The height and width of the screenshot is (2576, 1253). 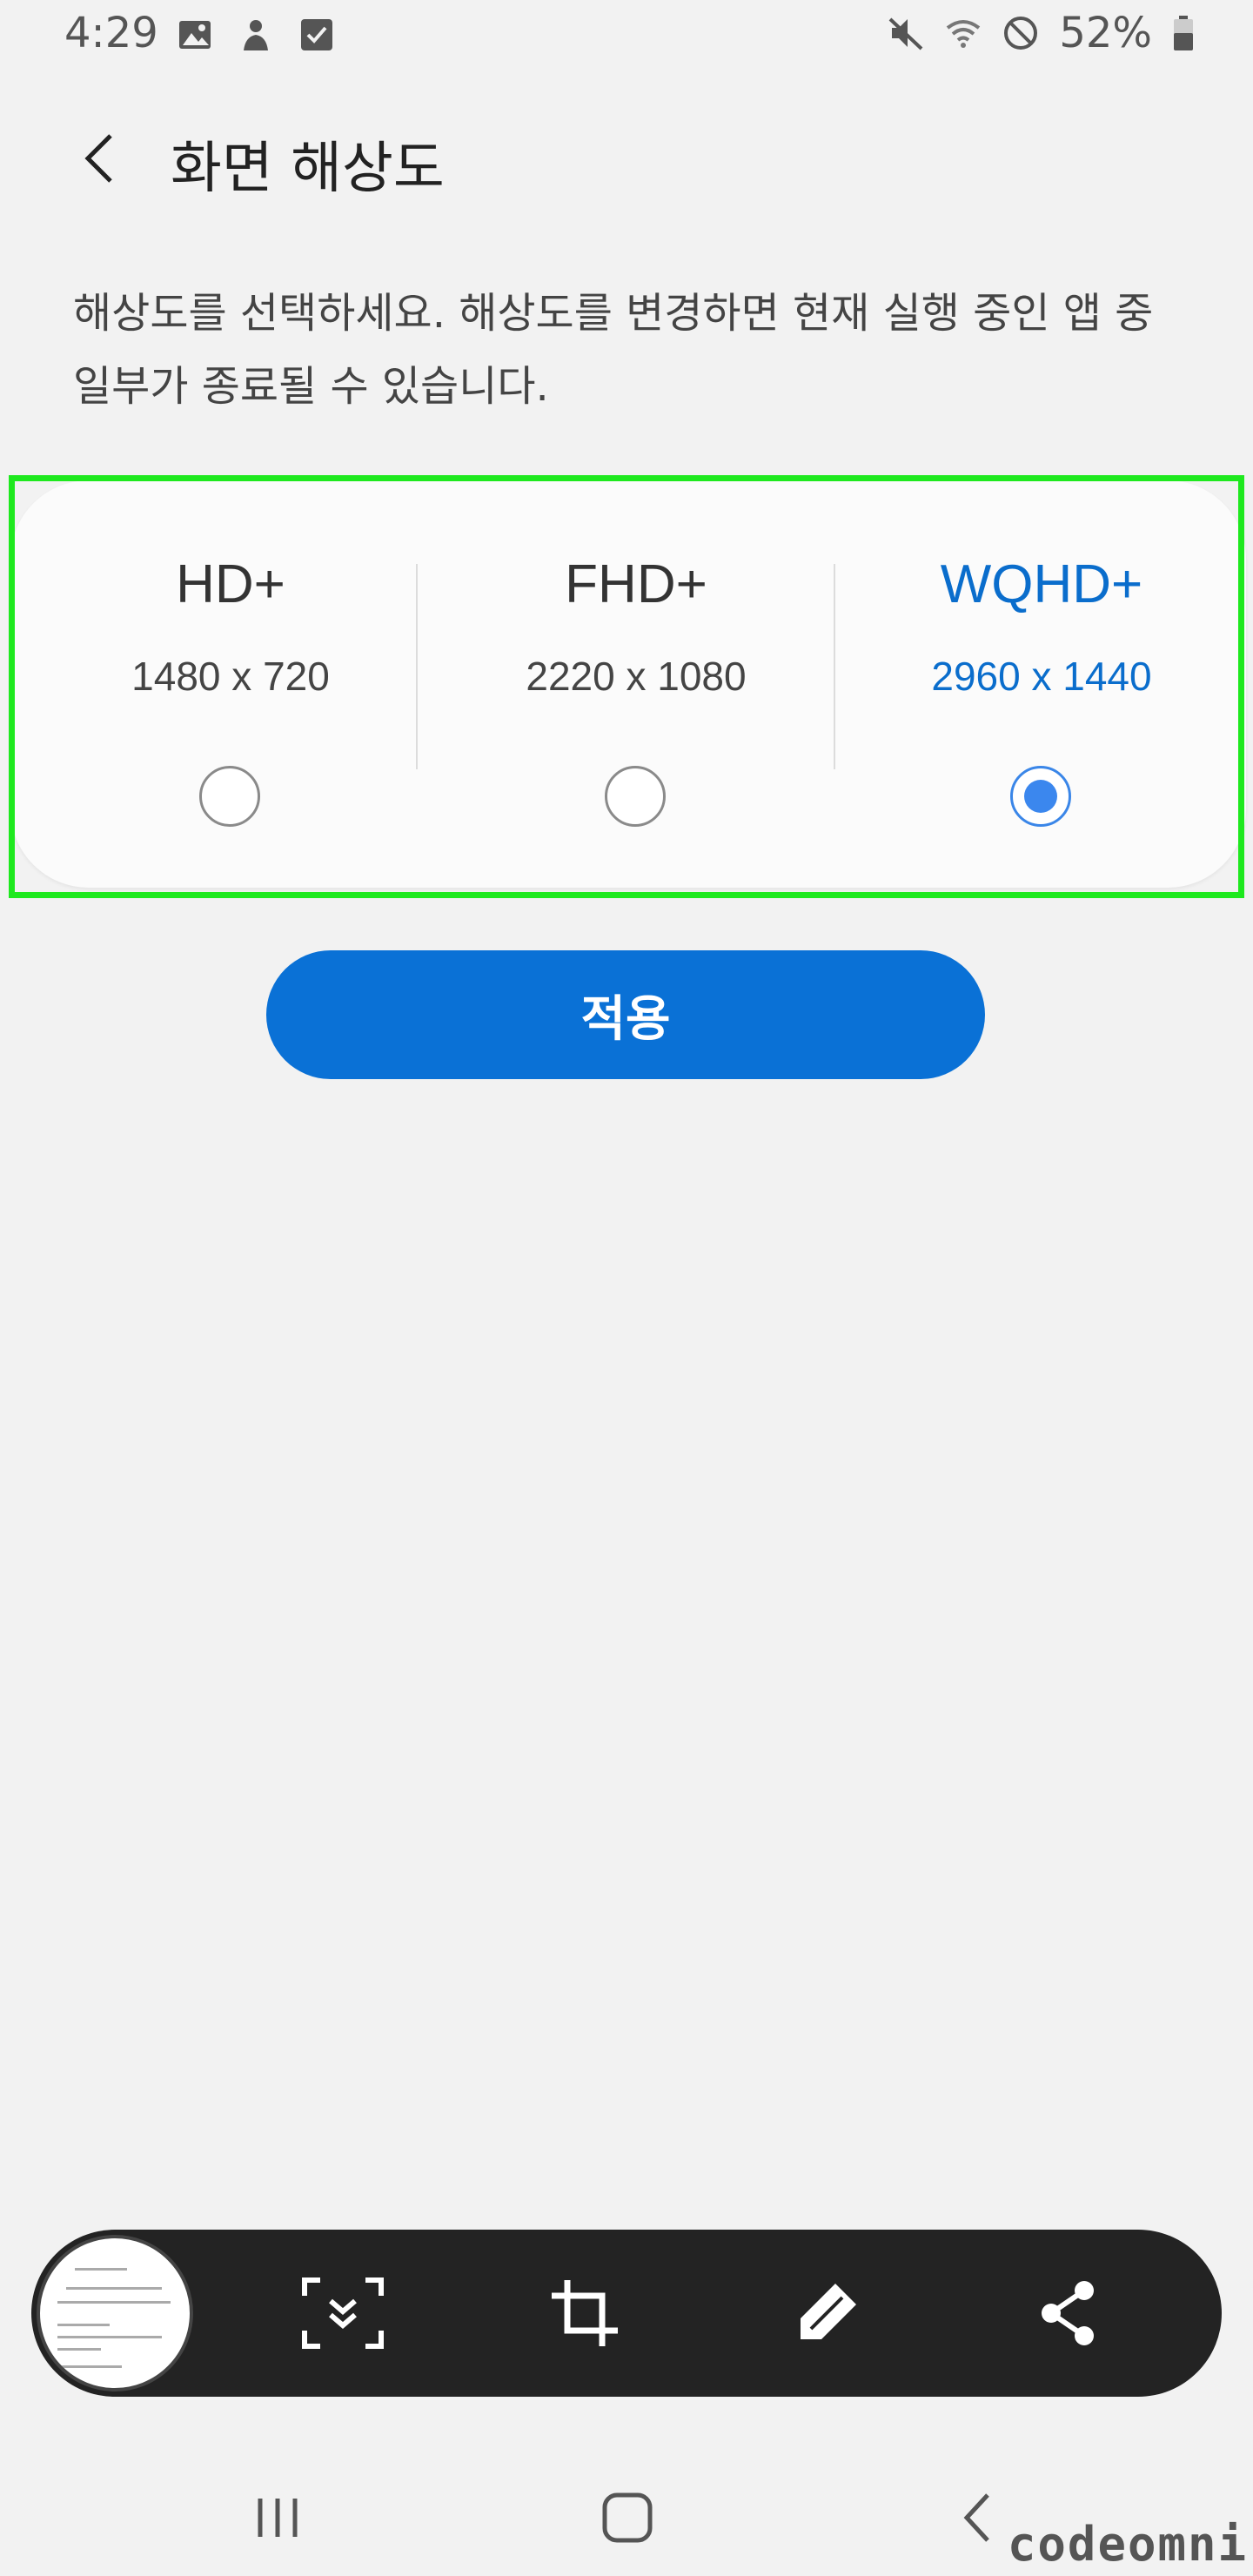 What do you see at coordinates (1041, 33) in the screenshot?
I see `status-system-icons: 52%` at bounding box center [1041, 33].